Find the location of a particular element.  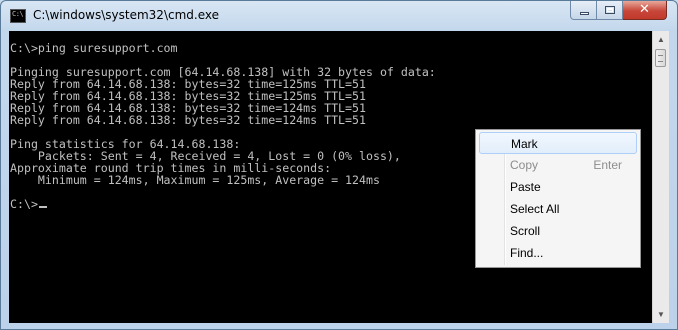

console-prompt-line: C:\> is located at coordinates (223, 204).